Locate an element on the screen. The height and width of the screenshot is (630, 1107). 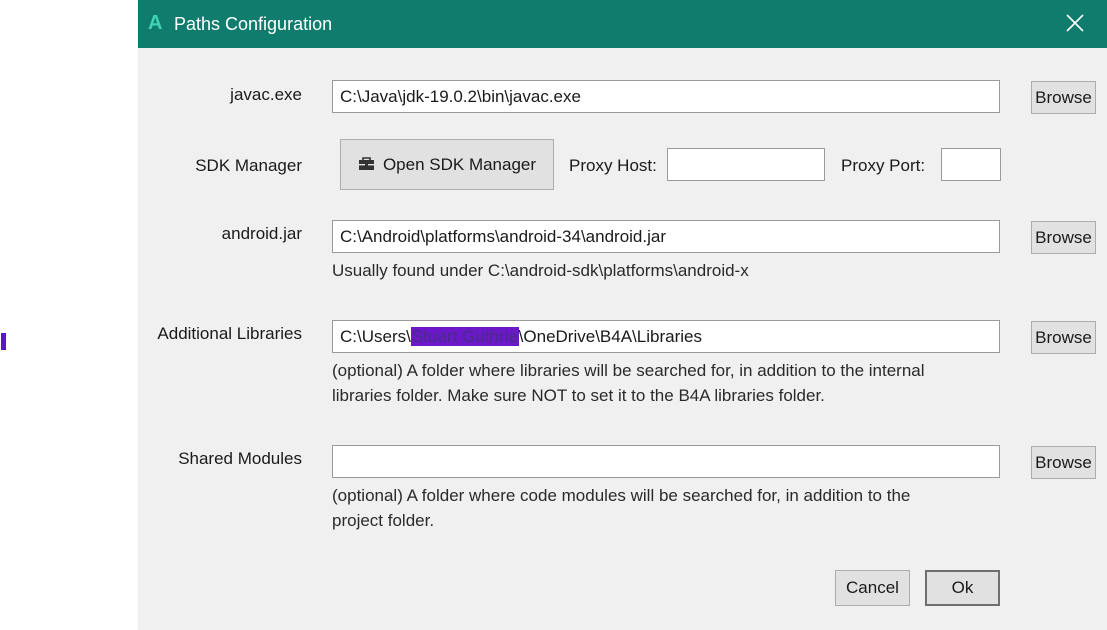
ok-button: Ok is located at coordinates (962, 588).